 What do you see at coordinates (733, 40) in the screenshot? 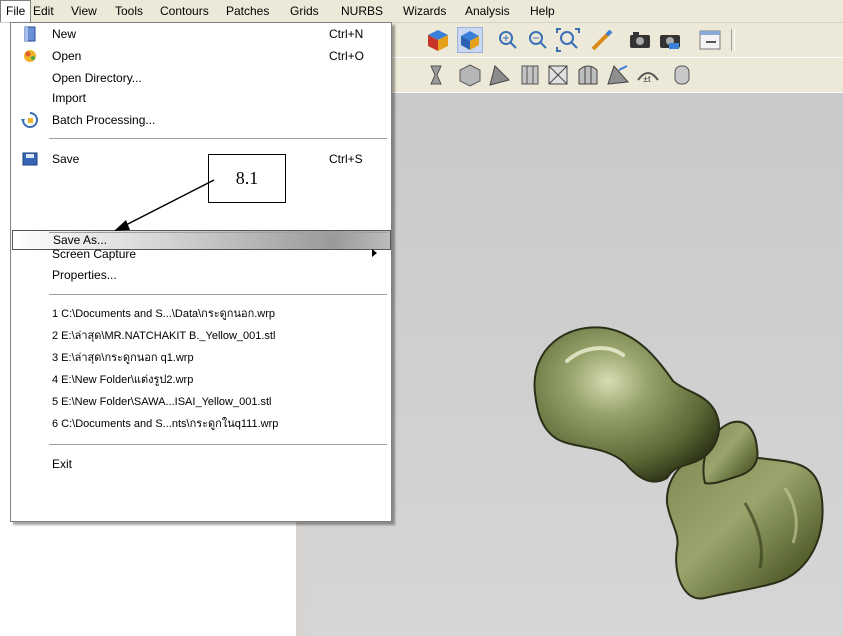
I see `toolbar-separator` at bounding box center [733, 40].